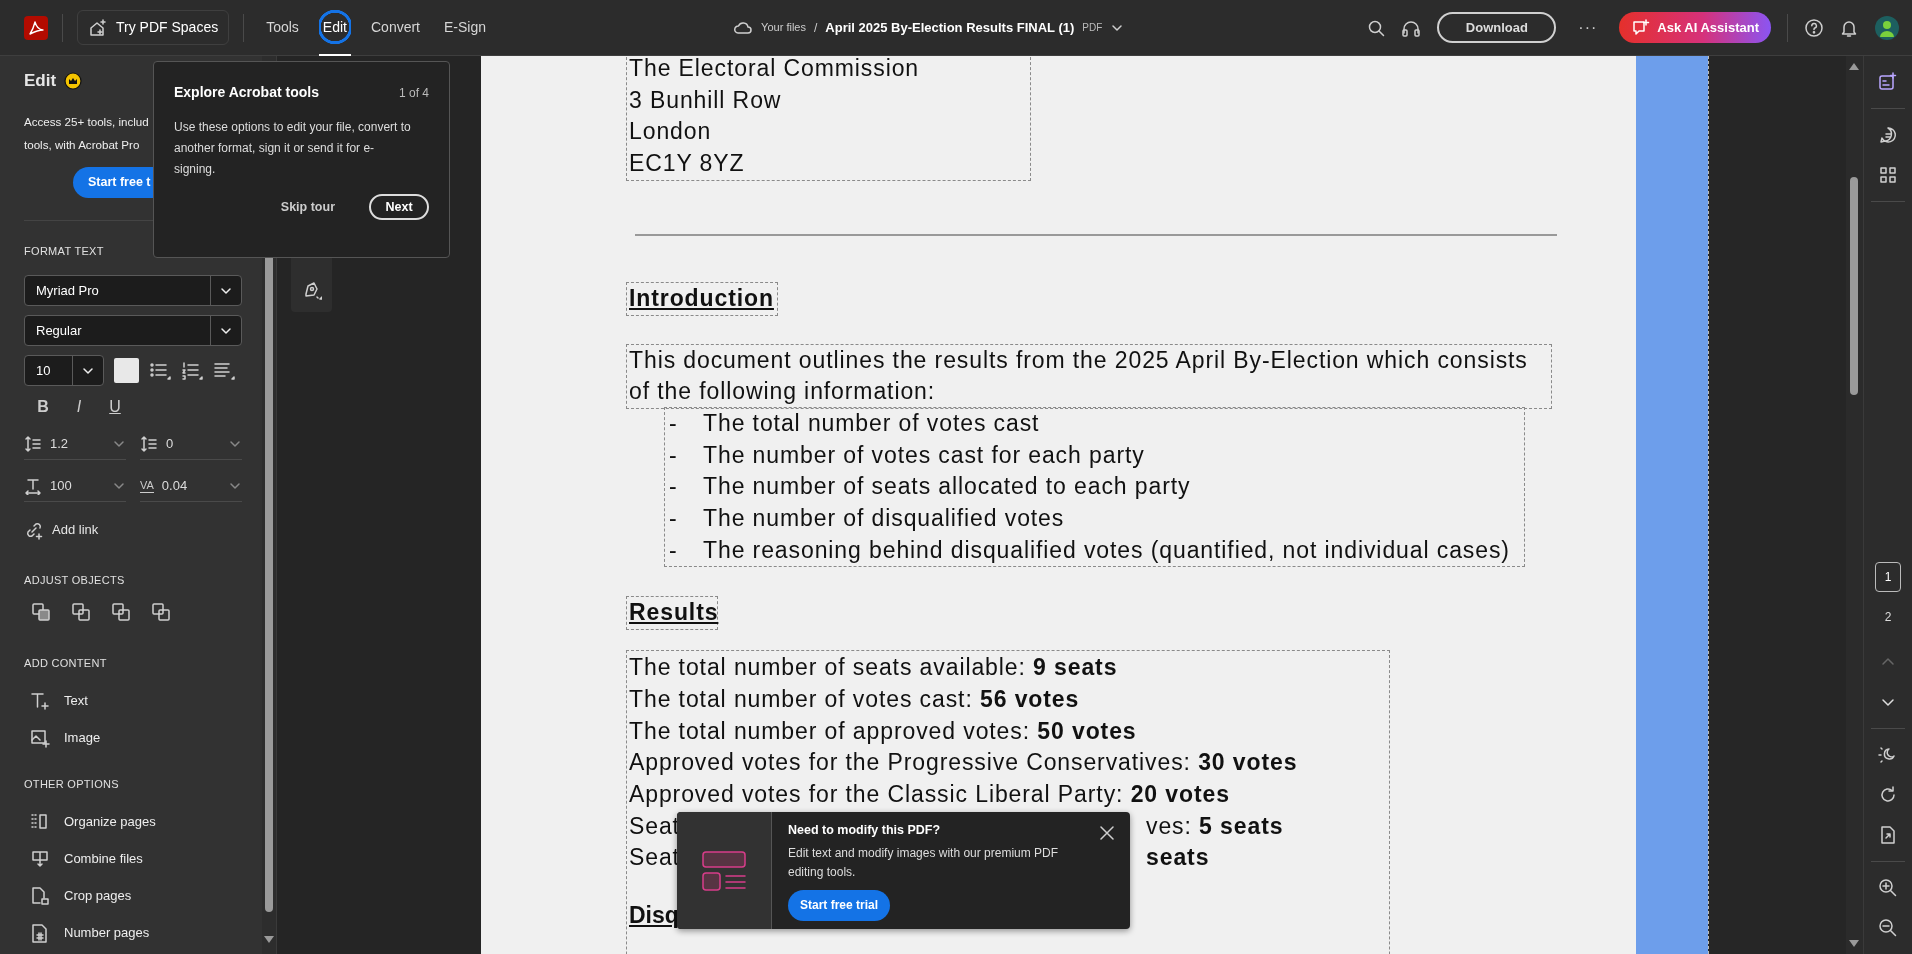 The image size is (1912, 954). I want to click on help-icon, so click(1814, 27).